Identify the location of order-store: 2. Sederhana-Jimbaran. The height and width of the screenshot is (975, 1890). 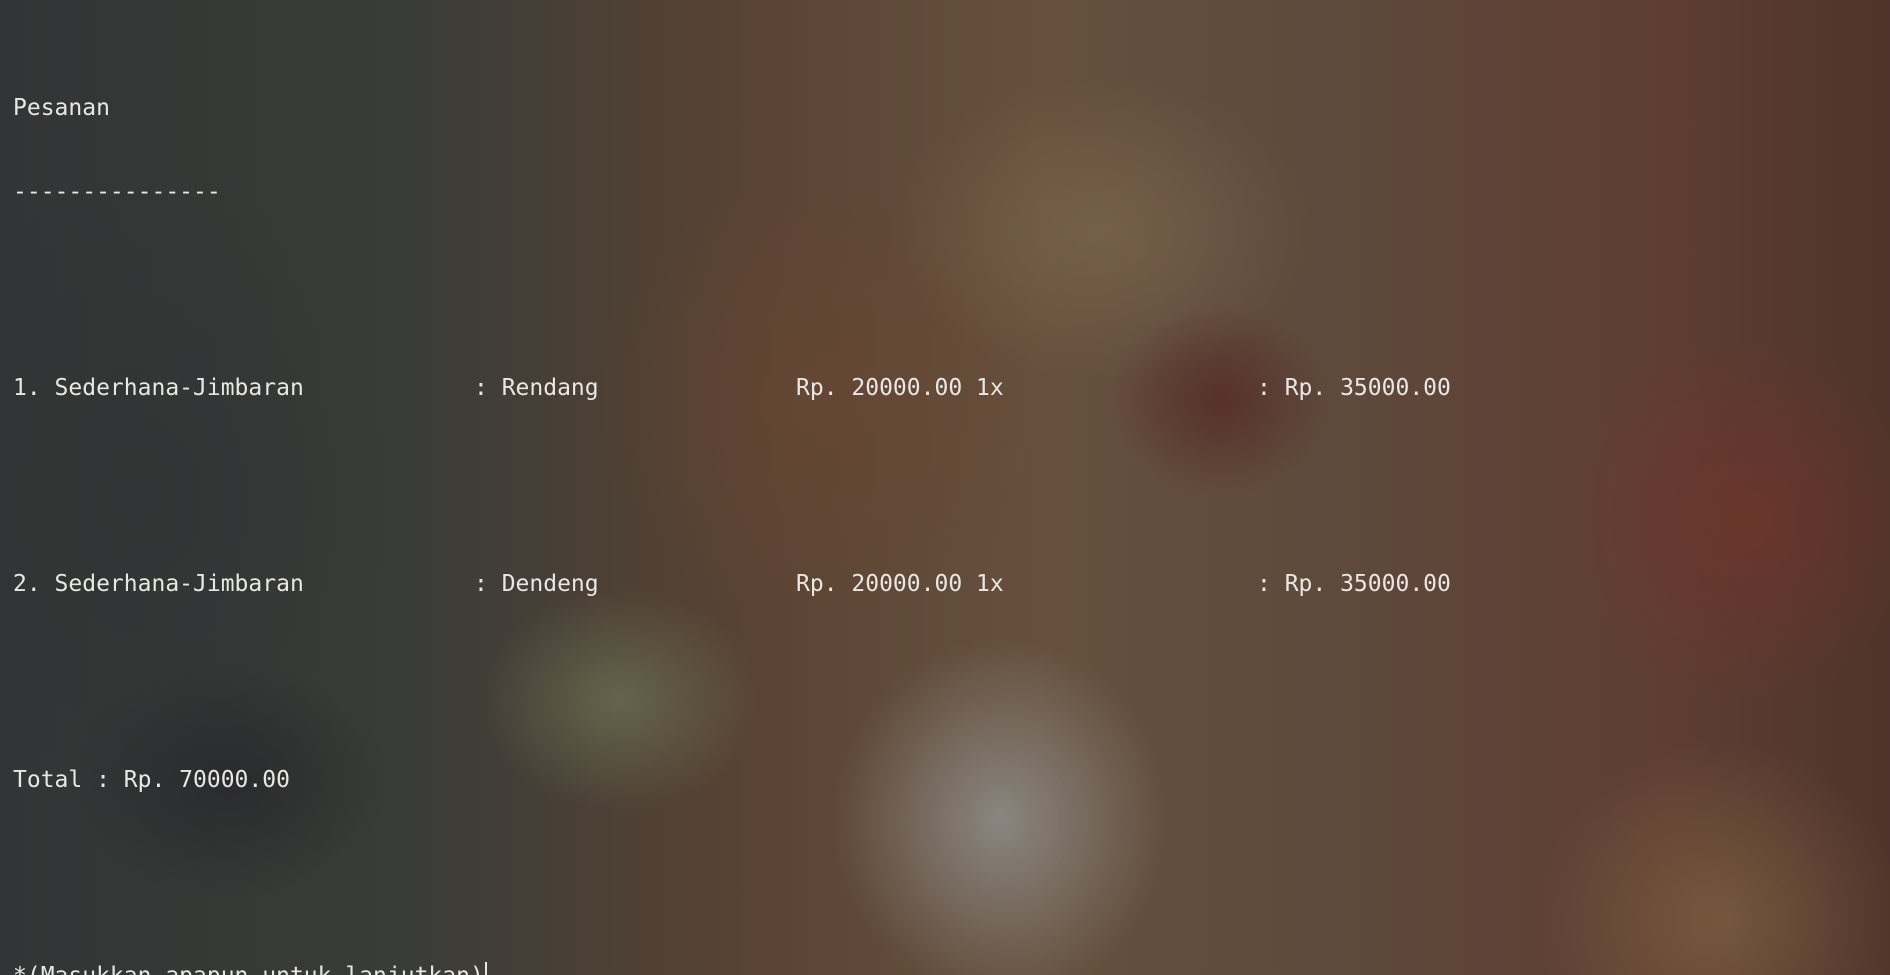
(158, 584).